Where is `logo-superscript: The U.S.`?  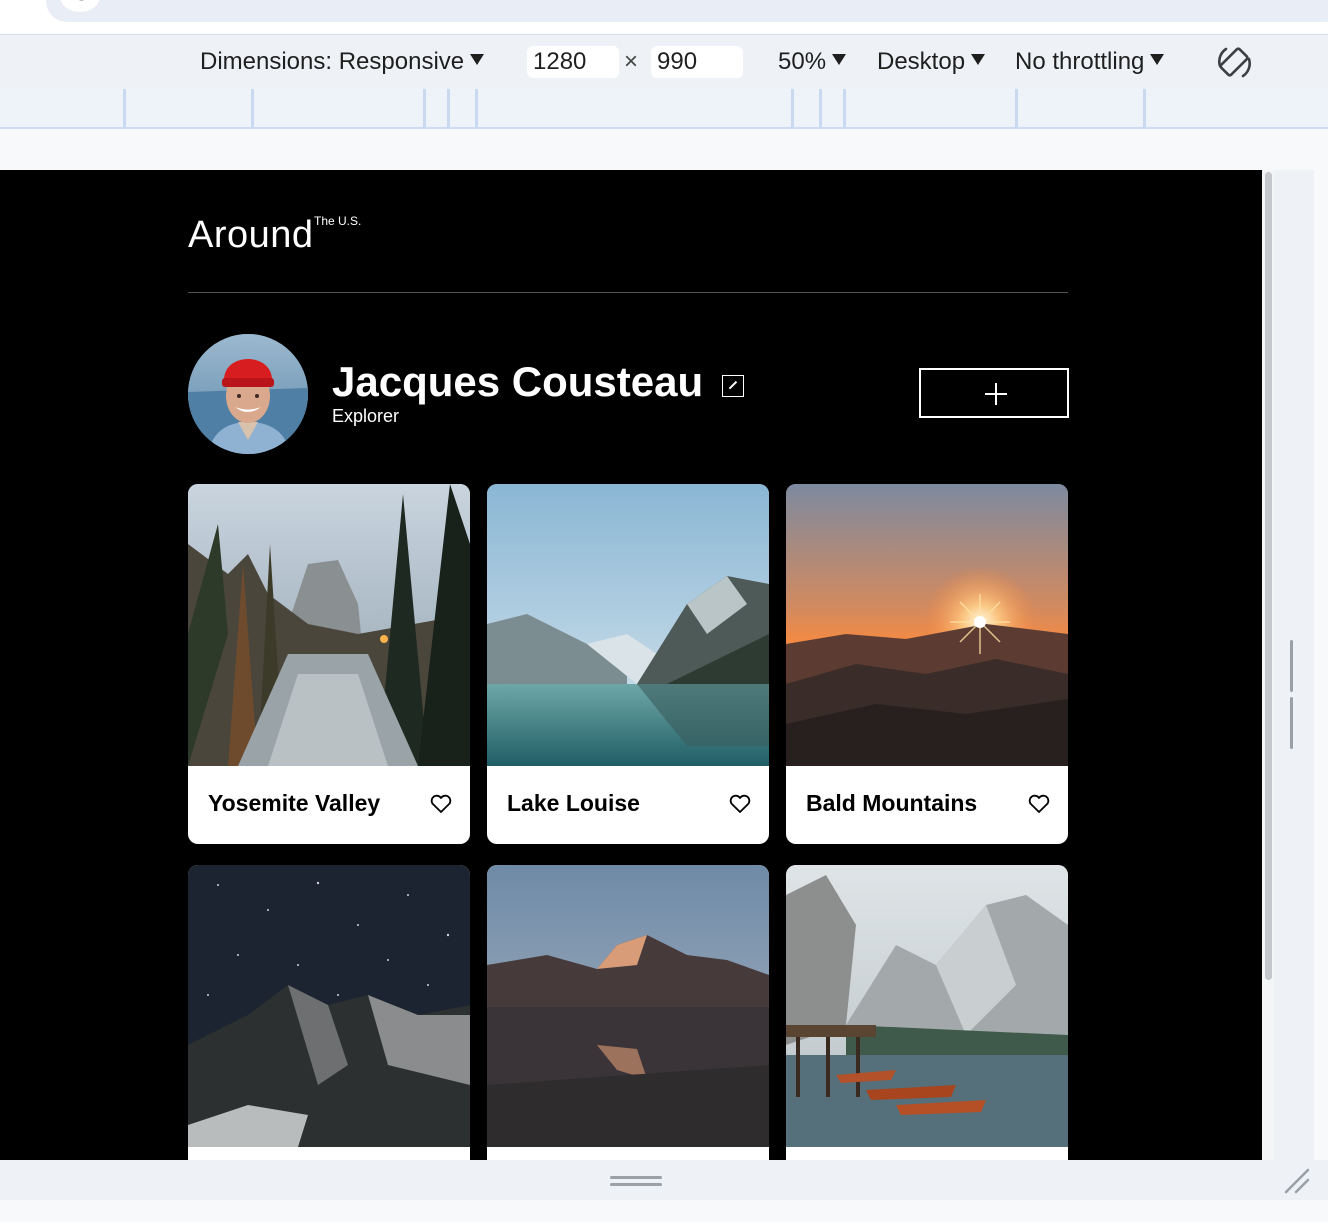 logo-superscript: The U.S. is located at coordinates (338, 221).